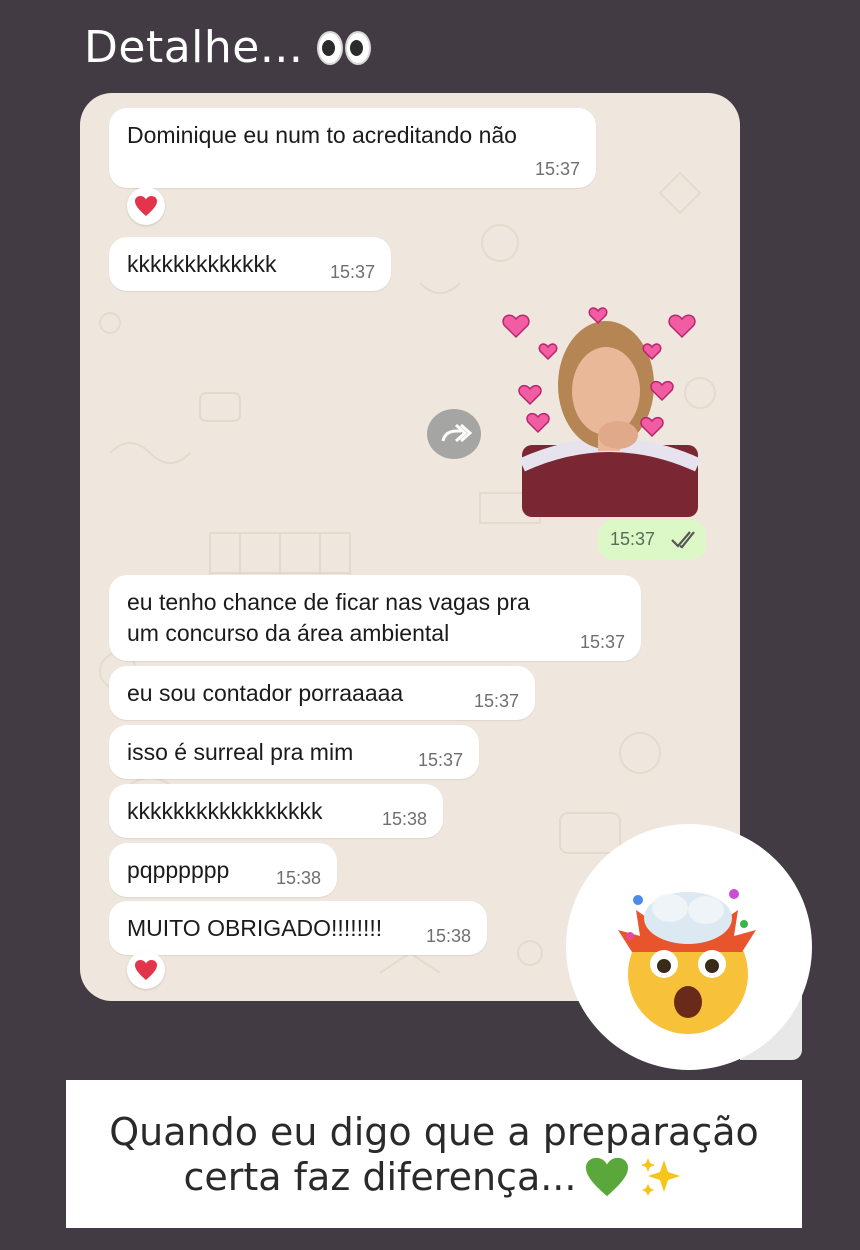 The width and height of the screenshot is (860, 1250). What do you see at coordinates (328, 602) in the screenshot?
I see `message-text: eu tenho chance de ficar nas vagas pra` at bounding box center [328, 602].